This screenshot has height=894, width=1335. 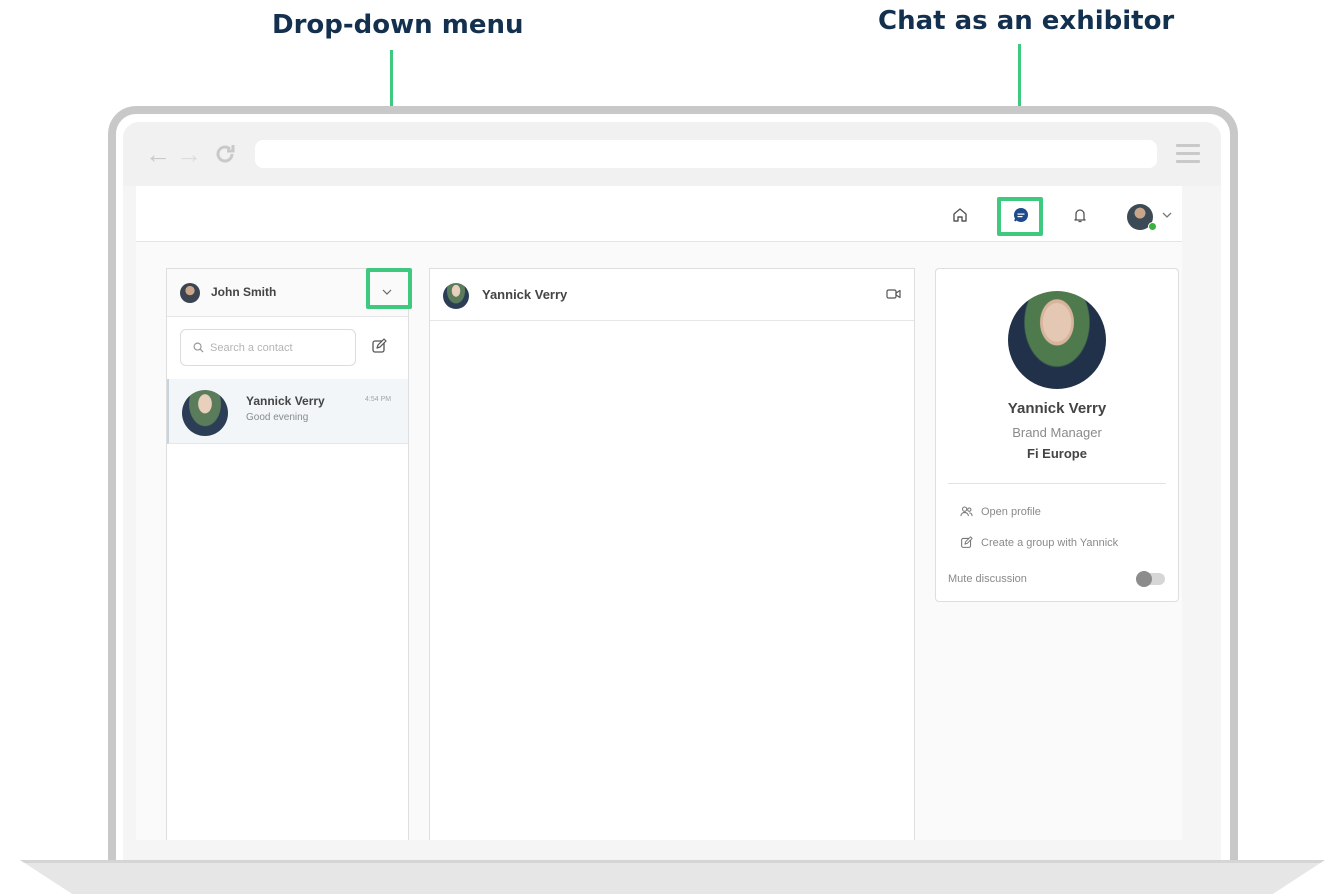 What do you see at coordinates (1057, 408) in the screenshot?
I see `profile-name: Yannick Verry` at bounding box center [1057, 408].